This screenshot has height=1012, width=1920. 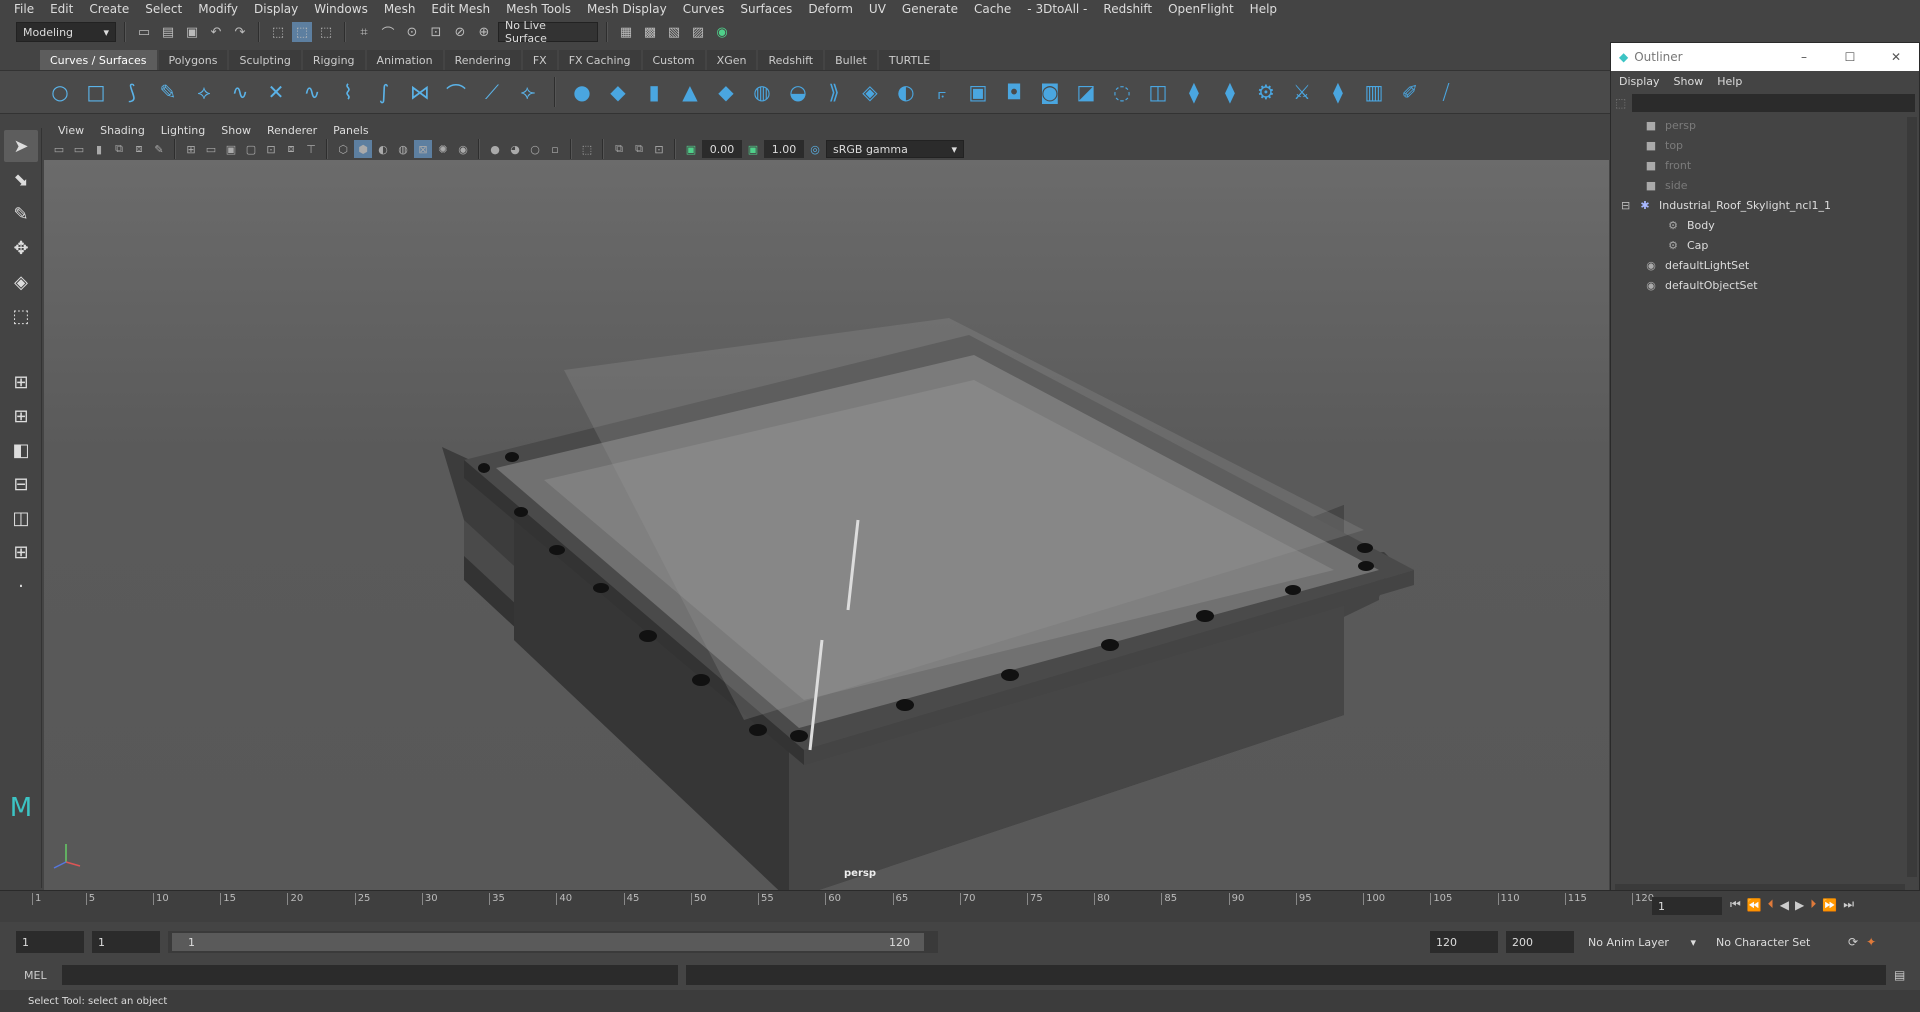 I want to click on gamma-icon: ▣, so click(x=753, y=149).